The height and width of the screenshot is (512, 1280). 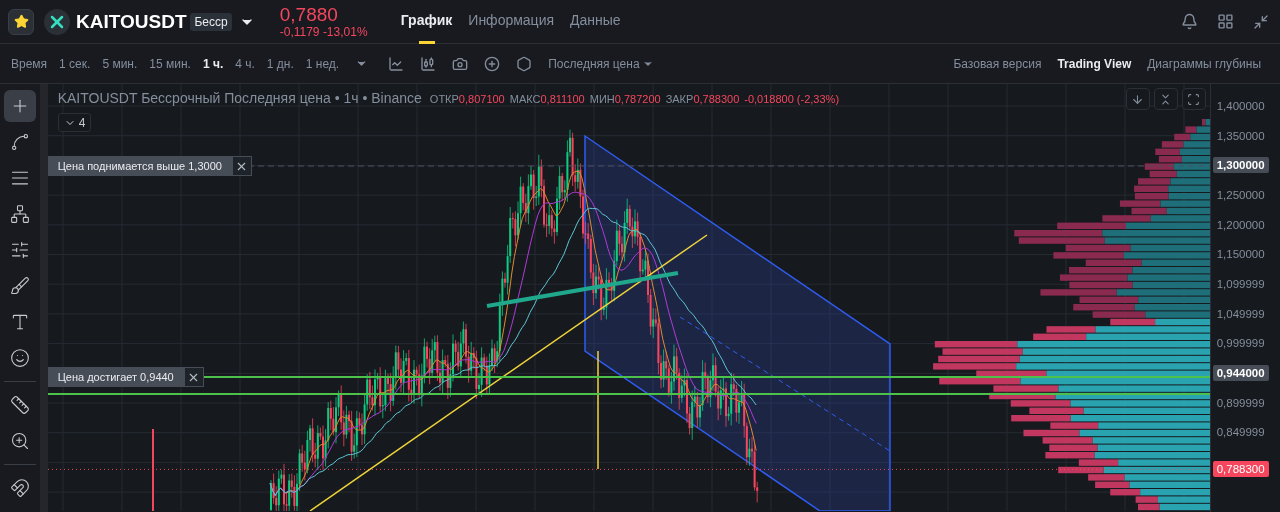 I want to click on drawing-tool-button, so click(x=19, y=106).